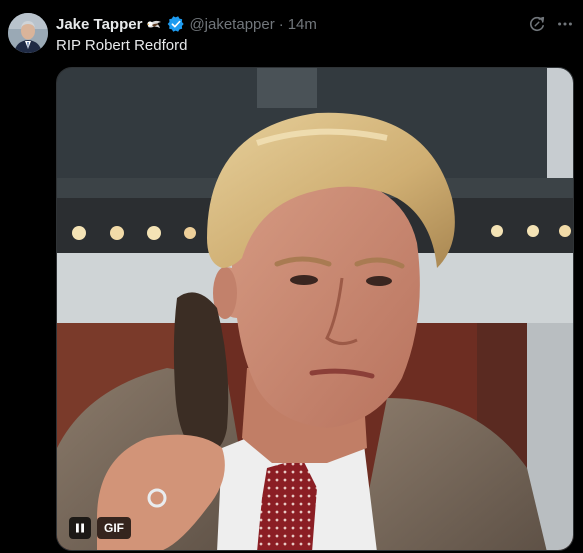 The height and width of the screenshot is (553, 583). I want to click on tweet-header: Jake Tapper @jaketapper · 14m, so click(279, 24).